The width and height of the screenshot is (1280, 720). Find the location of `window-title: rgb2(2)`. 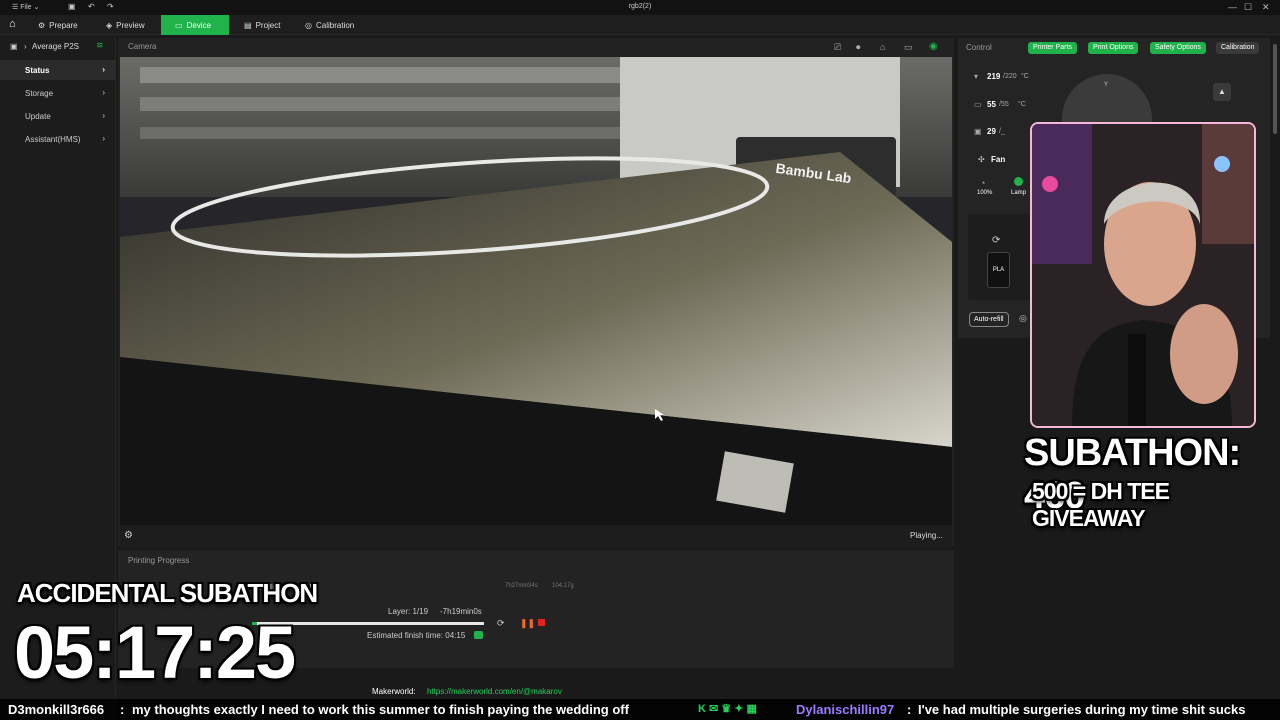

window-title: rgb2(2) is located at coordinates (640, 6).